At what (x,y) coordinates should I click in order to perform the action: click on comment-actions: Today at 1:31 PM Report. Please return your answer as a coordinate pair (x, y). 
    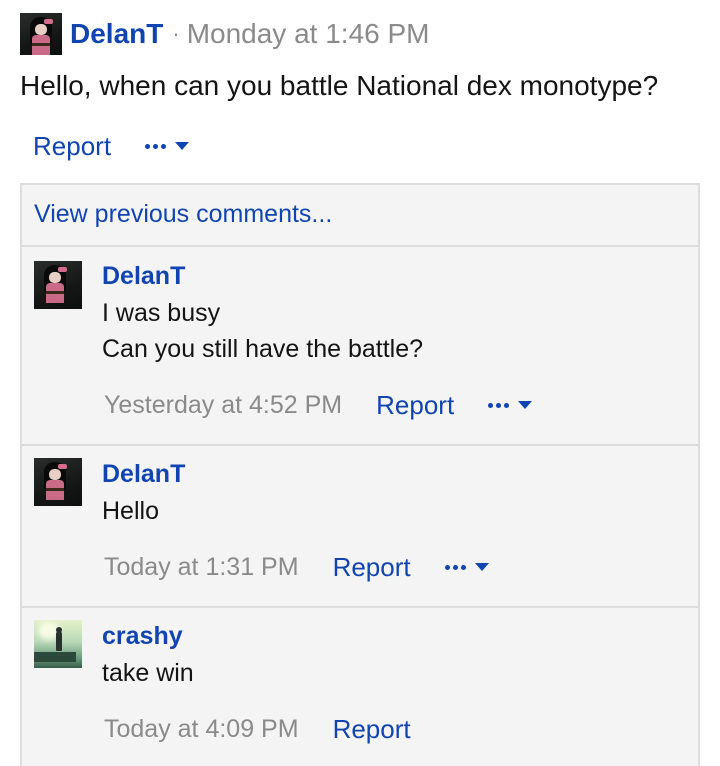
    Looking at the image, I should click on (296, 567).